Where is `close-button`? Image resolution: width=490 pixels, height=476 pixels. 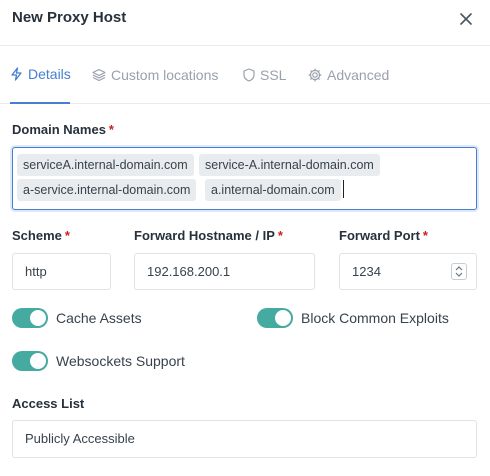
close-button is located at coordinates (466, 19).